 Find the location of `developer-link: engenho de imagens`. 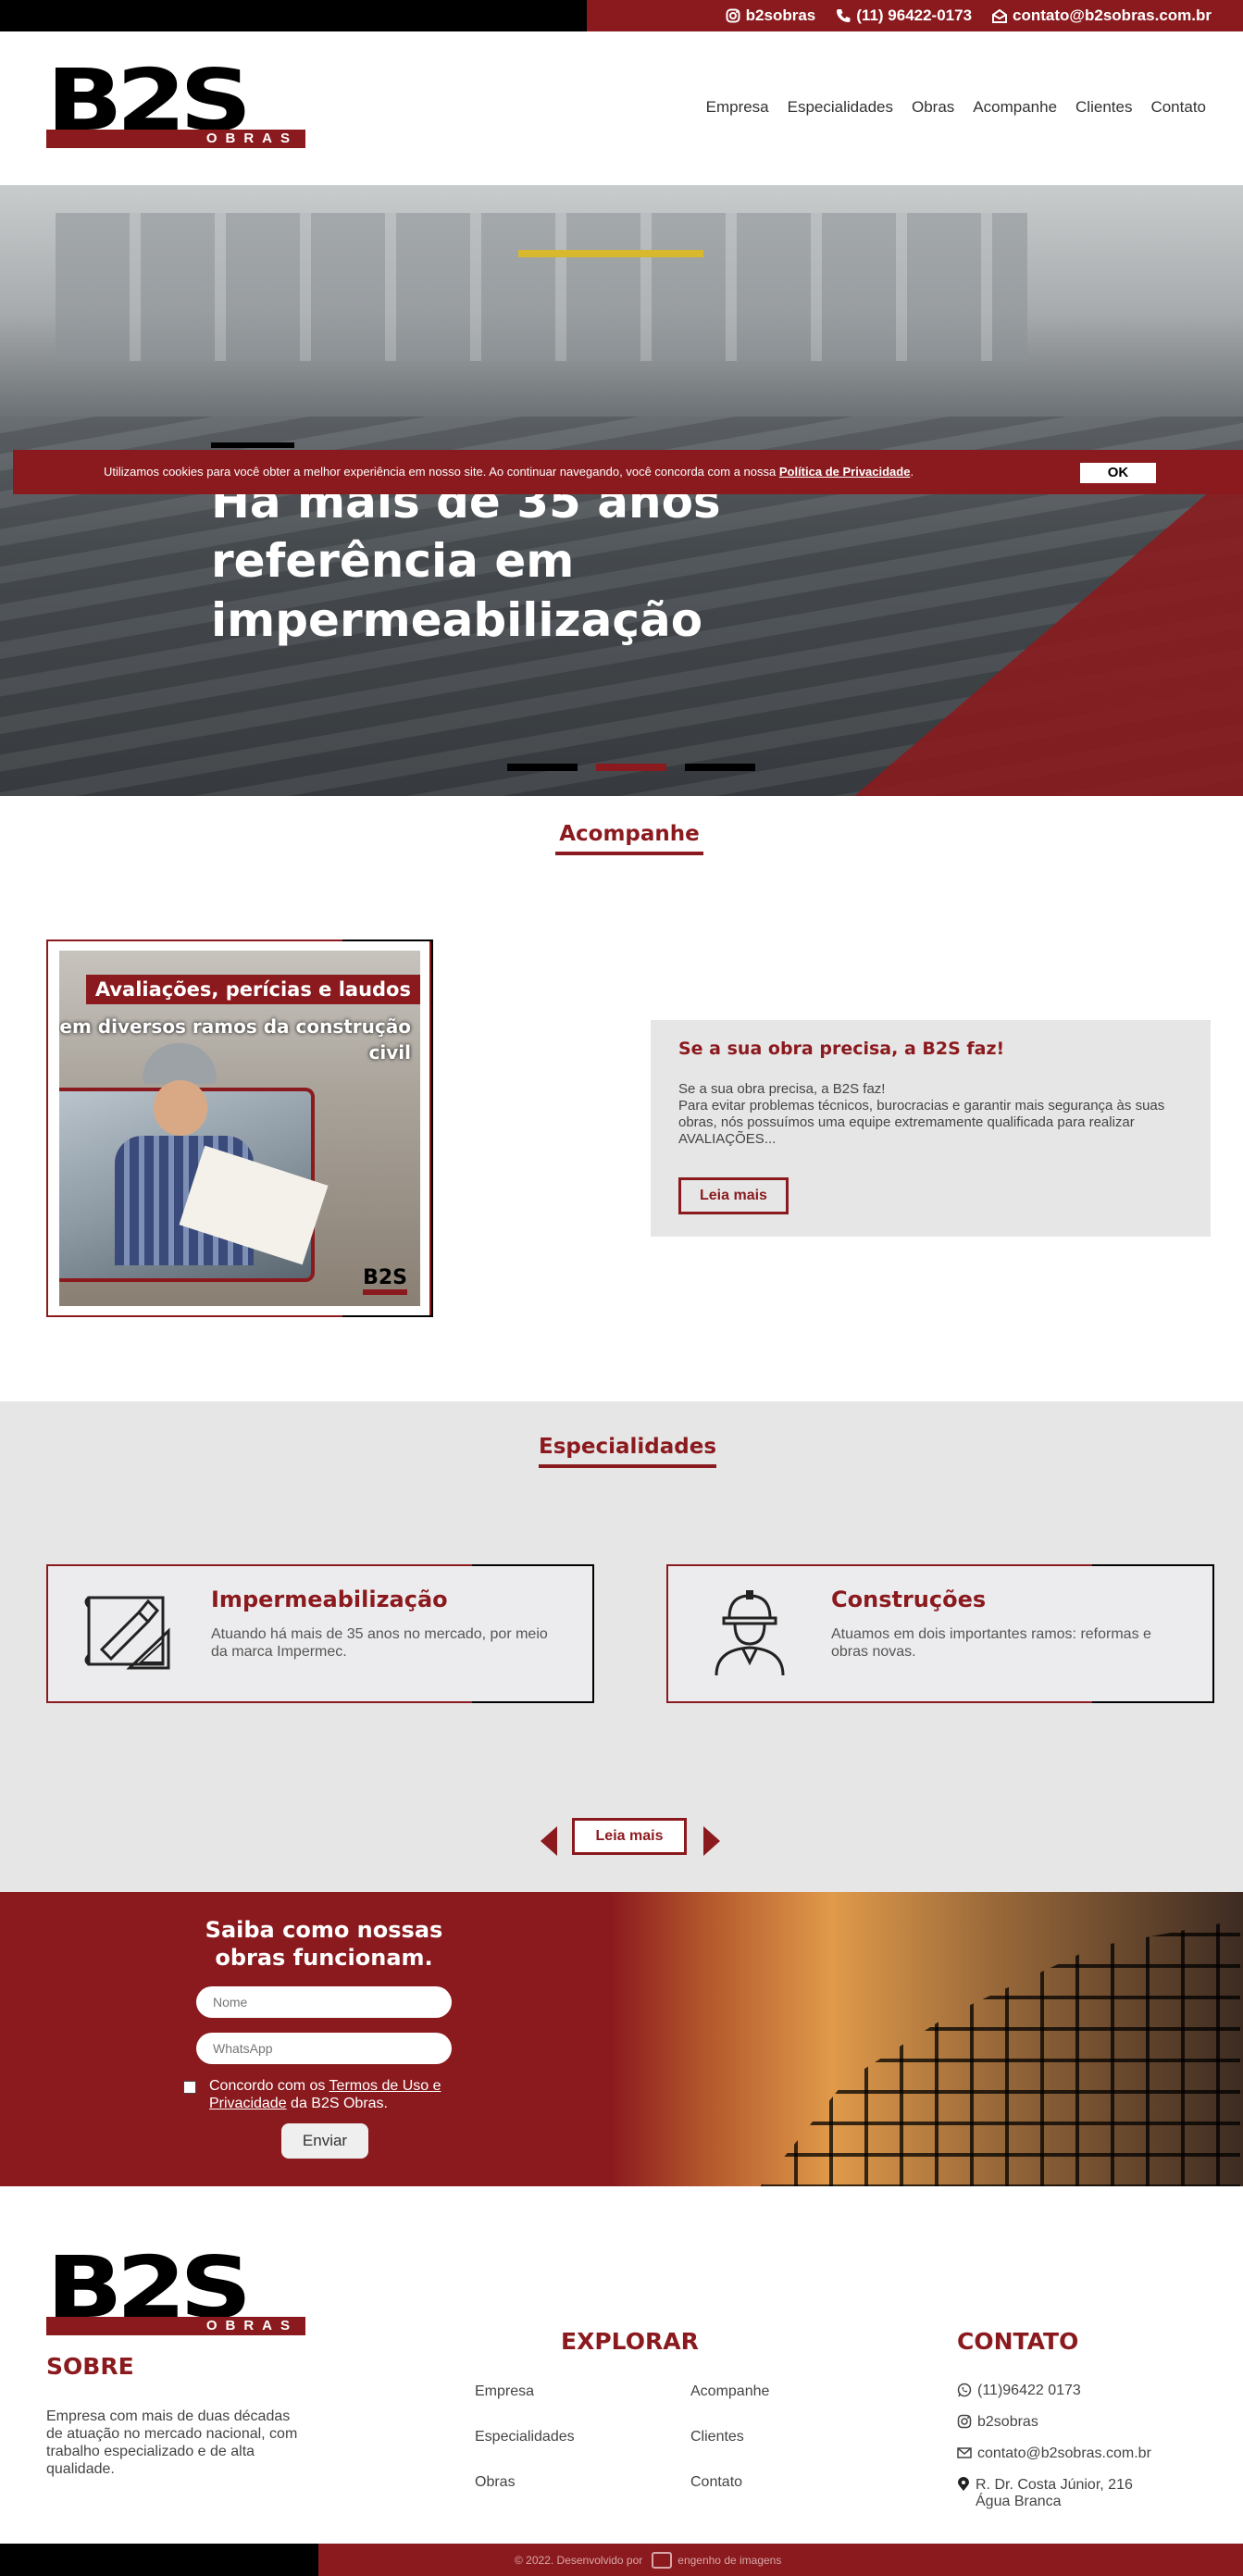

developer-link: engenho de imagens is located at coordinates (717, 2560).